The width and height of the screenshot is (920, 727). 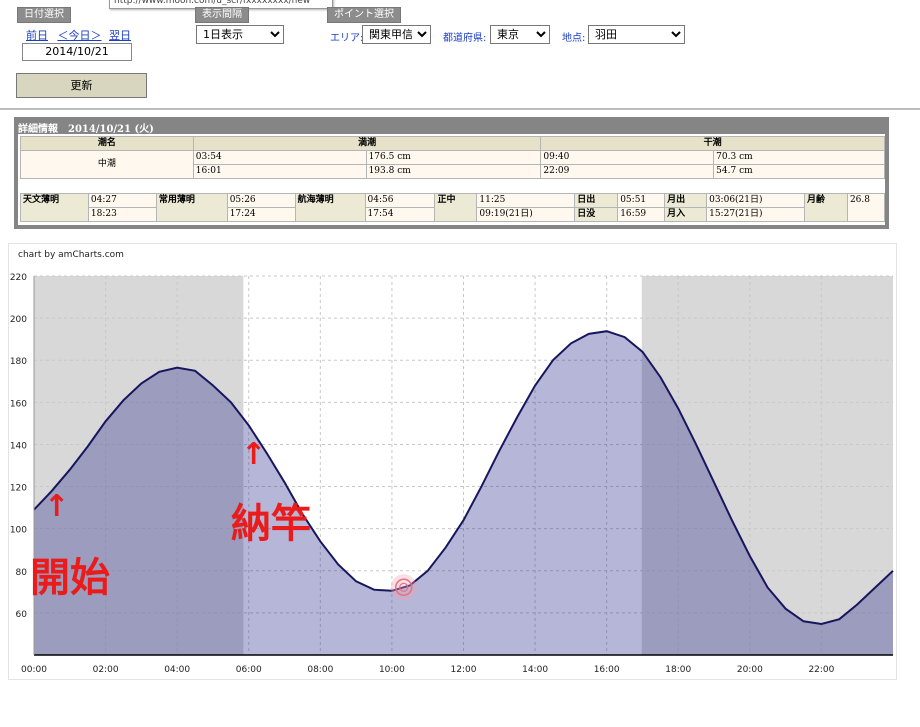 I want to click on x-tick-label: 12:00, so click(x=464, y=670).